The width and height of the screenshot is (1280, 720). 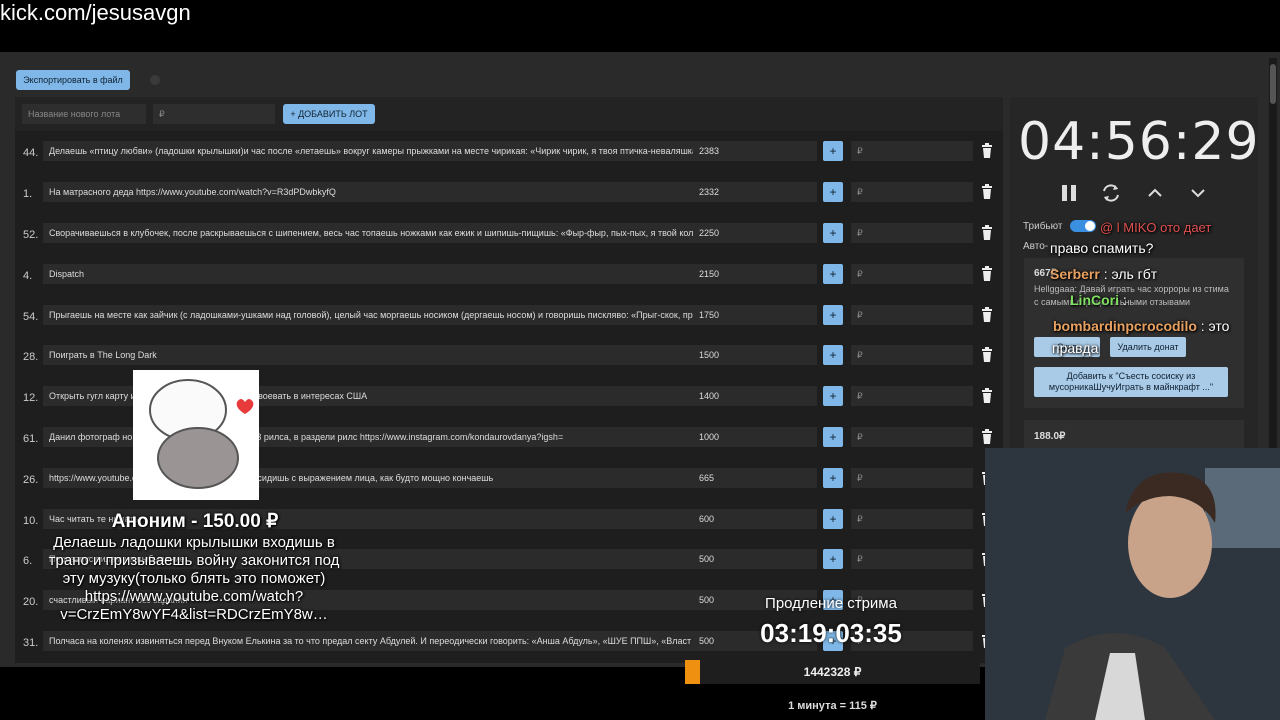 I want to click on chat-message: правда, so click(x=1075, y=348).